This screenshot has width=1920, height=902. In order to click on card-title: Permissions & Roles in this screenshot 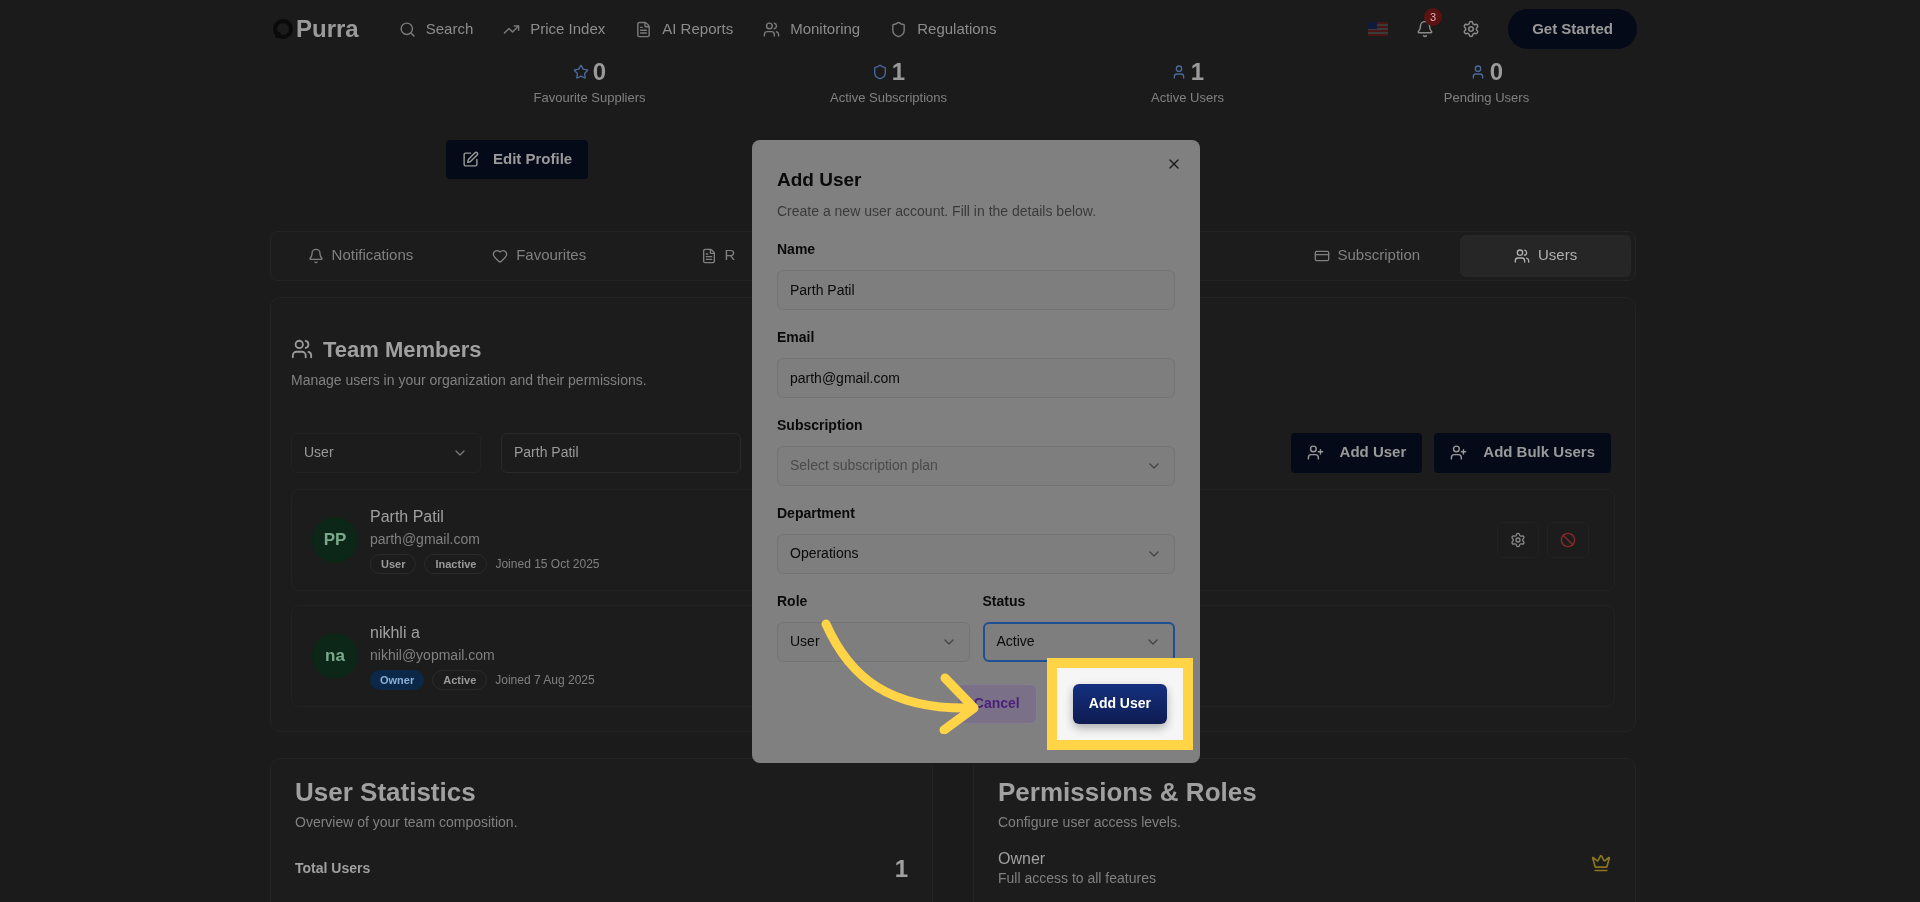, I will do `click(1127, 792)`.